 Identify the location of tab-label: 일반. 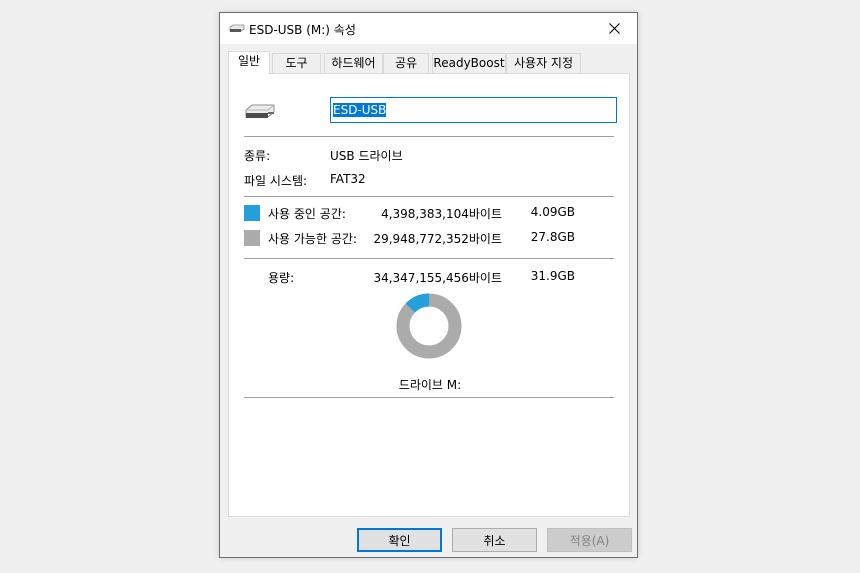
(249, 61).